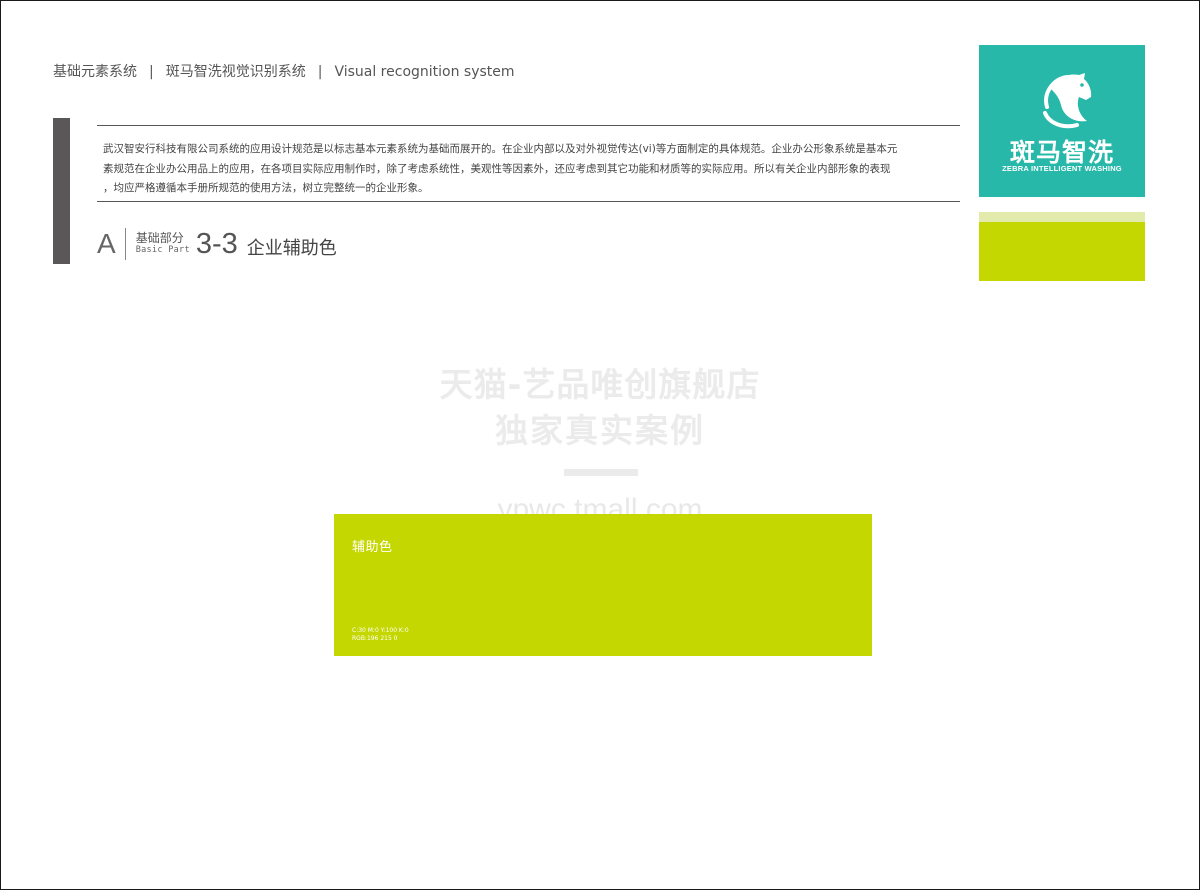 This screenshot has height=890, width=1200. I want to click on brand-logo: 斑马智洗 ZEBRA INTELLIGENT WASHING, so click(1062, 121).